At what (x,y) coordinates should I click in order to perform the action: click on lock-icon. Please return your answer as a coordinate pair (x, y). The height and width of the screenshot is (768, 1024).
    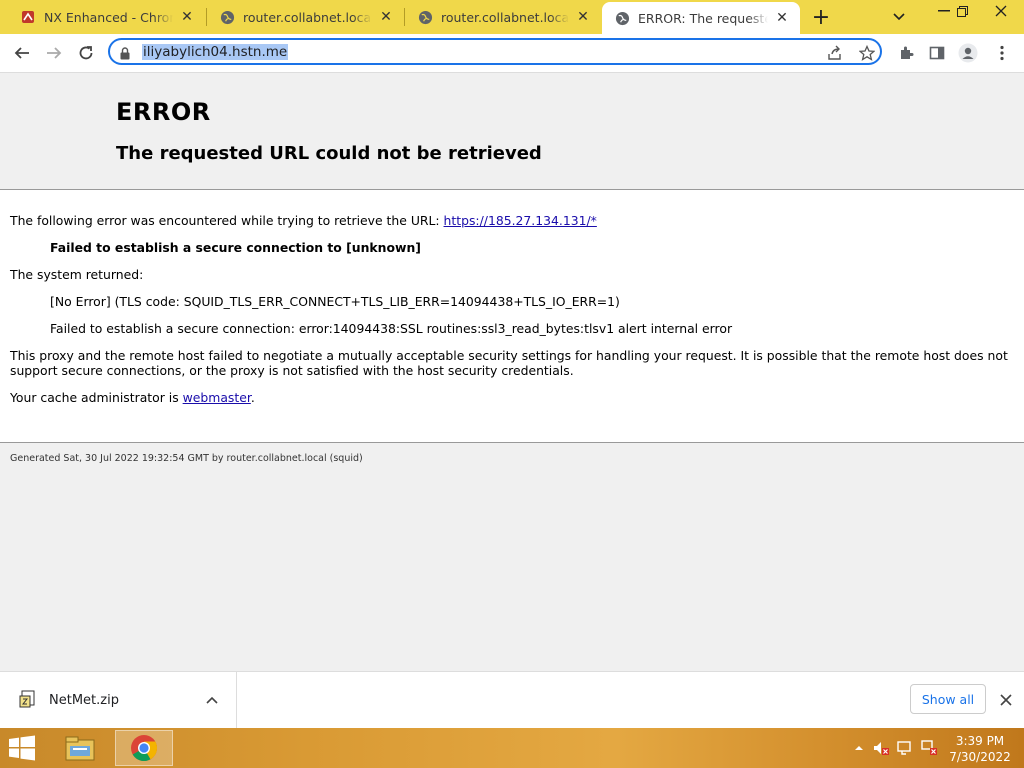
    Looking at the image, I should click on (125, 54).